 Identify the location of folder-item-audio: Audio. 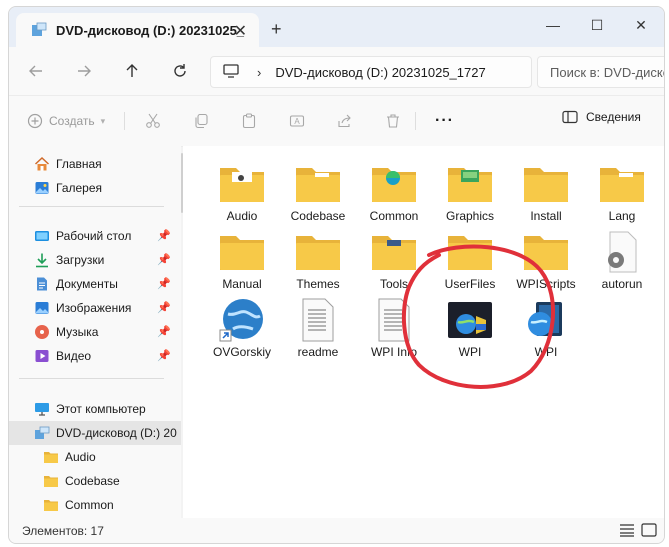
(242, 195).